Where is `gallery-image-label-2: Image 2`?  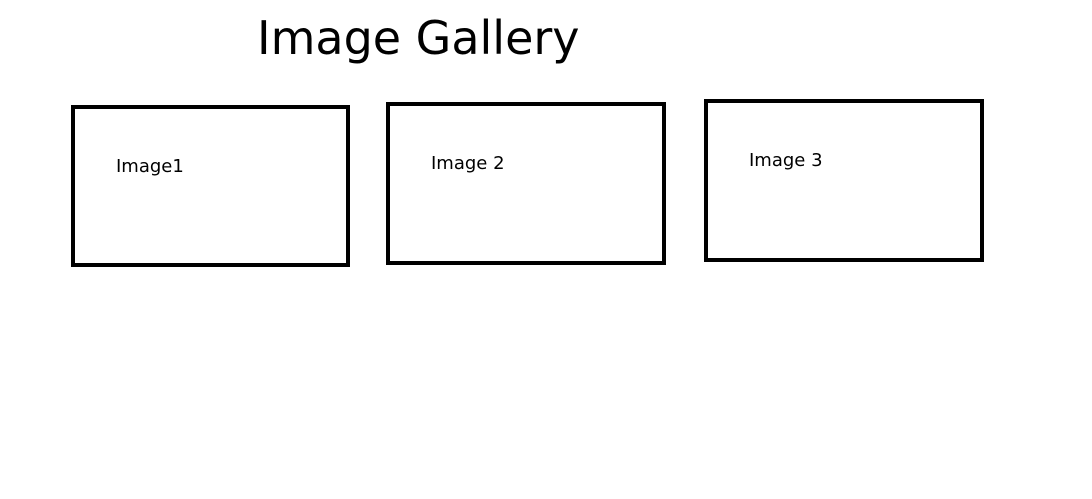 gallery-image-label-2: Image 2 is located at coordinates (468, 163).